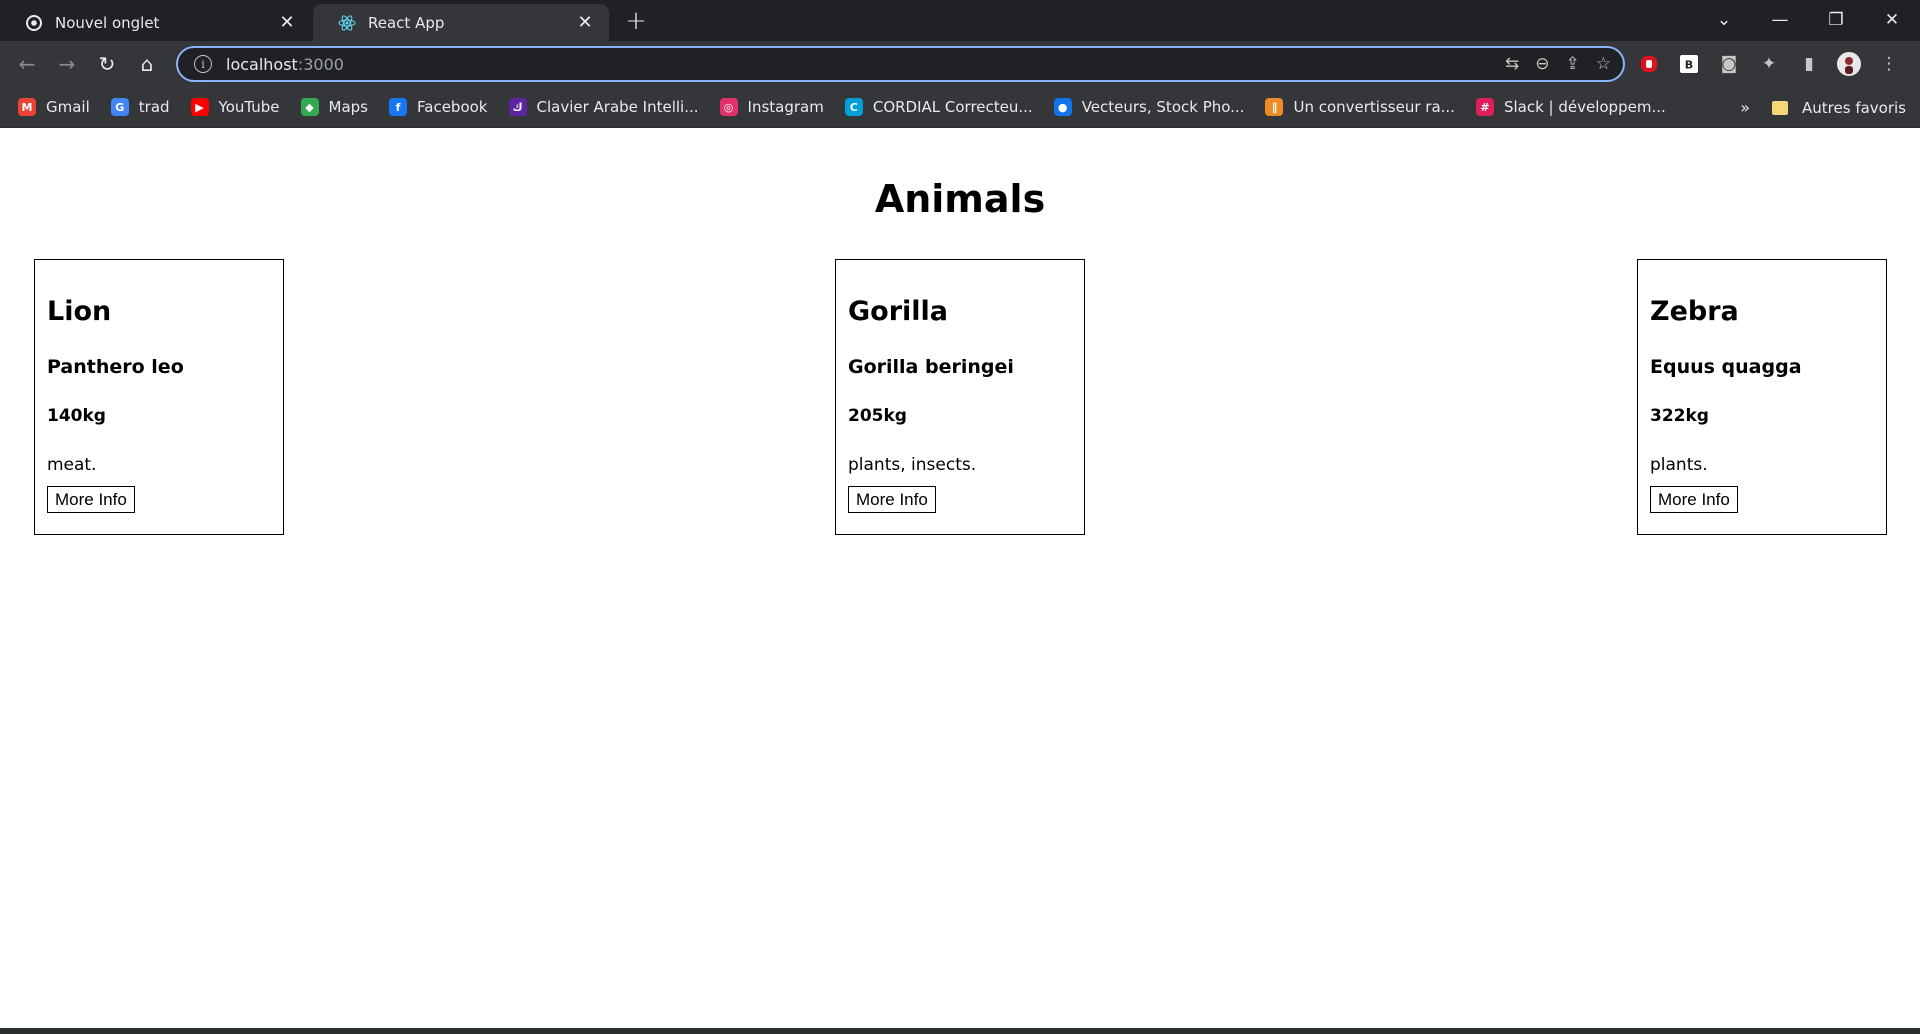 The image size is (1920, 1034). What do you see at coordinates (1849, 64) in the screenshot?
I see `avatar` at bounding box center [1849, 64].